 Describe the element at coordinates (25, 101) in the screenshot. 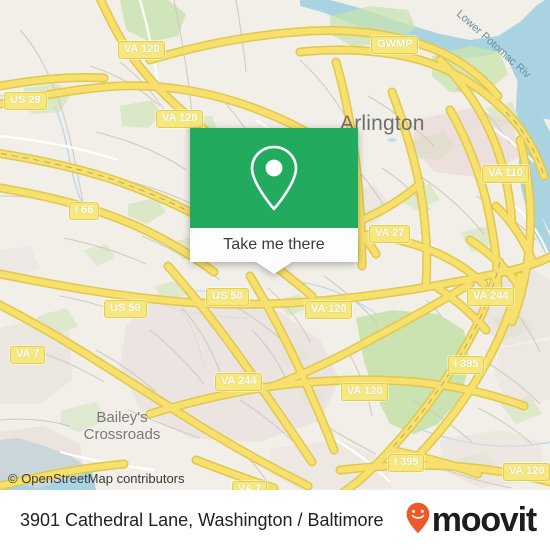

I see `highway-shield-us-29: US 29` at that location.